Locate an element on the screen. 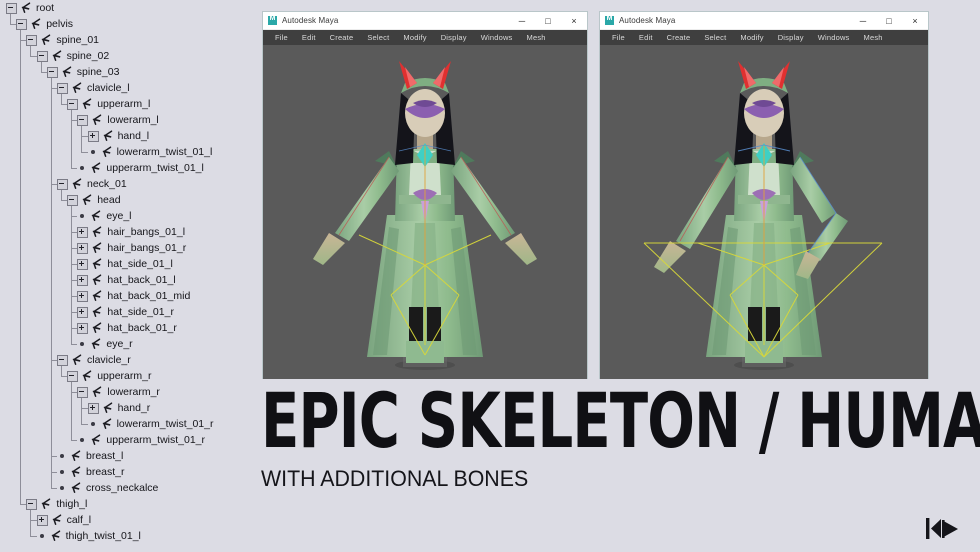 This screenshot has height=552, width=980. outliner-row: spine_03 is located at coordinates (82, 72).